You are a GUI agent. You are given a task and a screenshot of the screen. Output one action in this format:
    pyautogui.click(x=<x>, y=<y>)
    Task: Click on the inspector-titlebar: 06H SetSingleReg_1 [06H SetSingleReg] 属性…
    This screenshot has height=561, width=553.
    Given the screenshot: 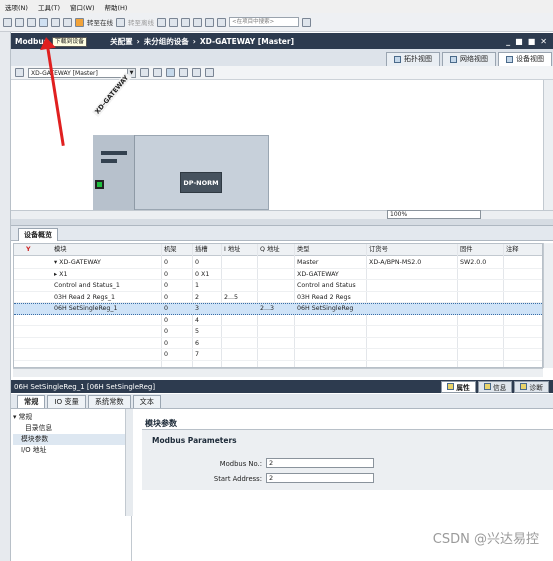 What is the action you would take?
    pyautogui.click(x=282, y=386)
    